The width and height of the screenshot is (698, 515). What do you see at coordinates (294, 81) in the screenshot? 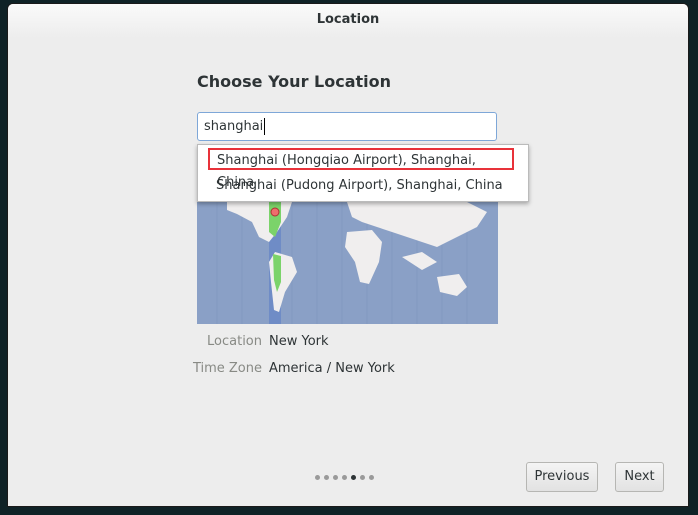
I see `page-title: Choose Your Location` at bounding box center [294, 81].